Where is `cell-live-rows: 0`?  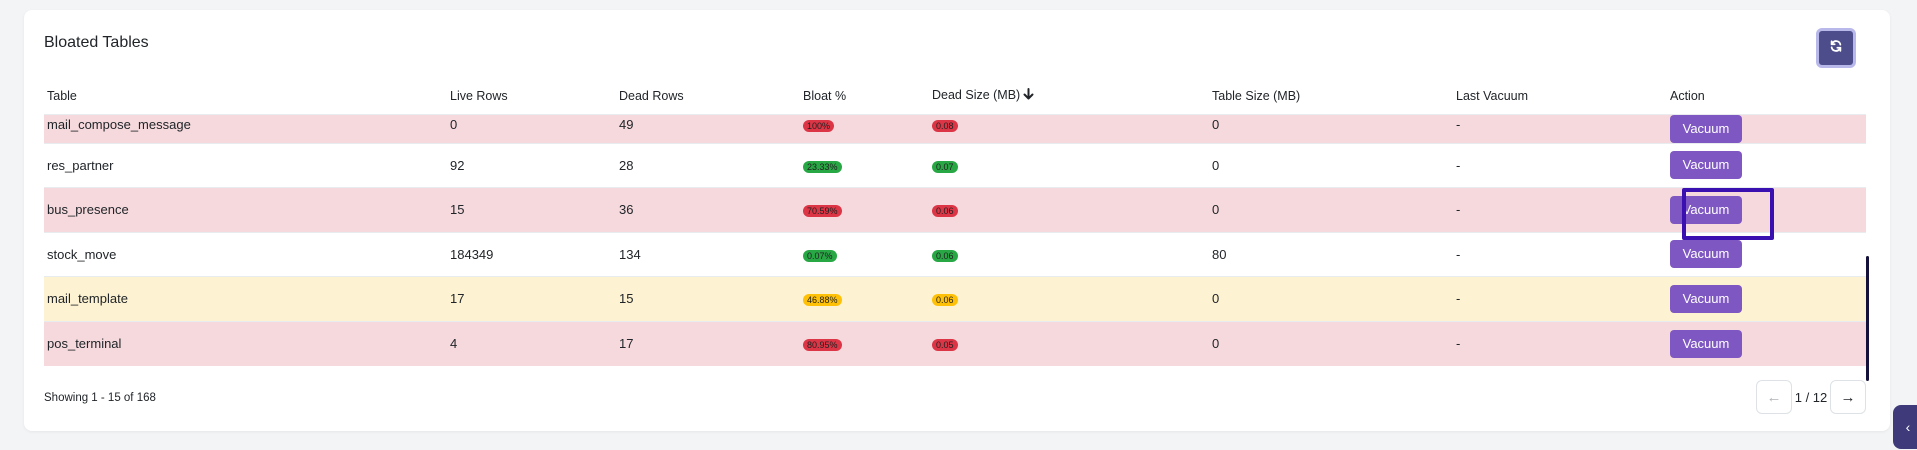 cell-live-rows: 0 is located at coordinates (531, 128).